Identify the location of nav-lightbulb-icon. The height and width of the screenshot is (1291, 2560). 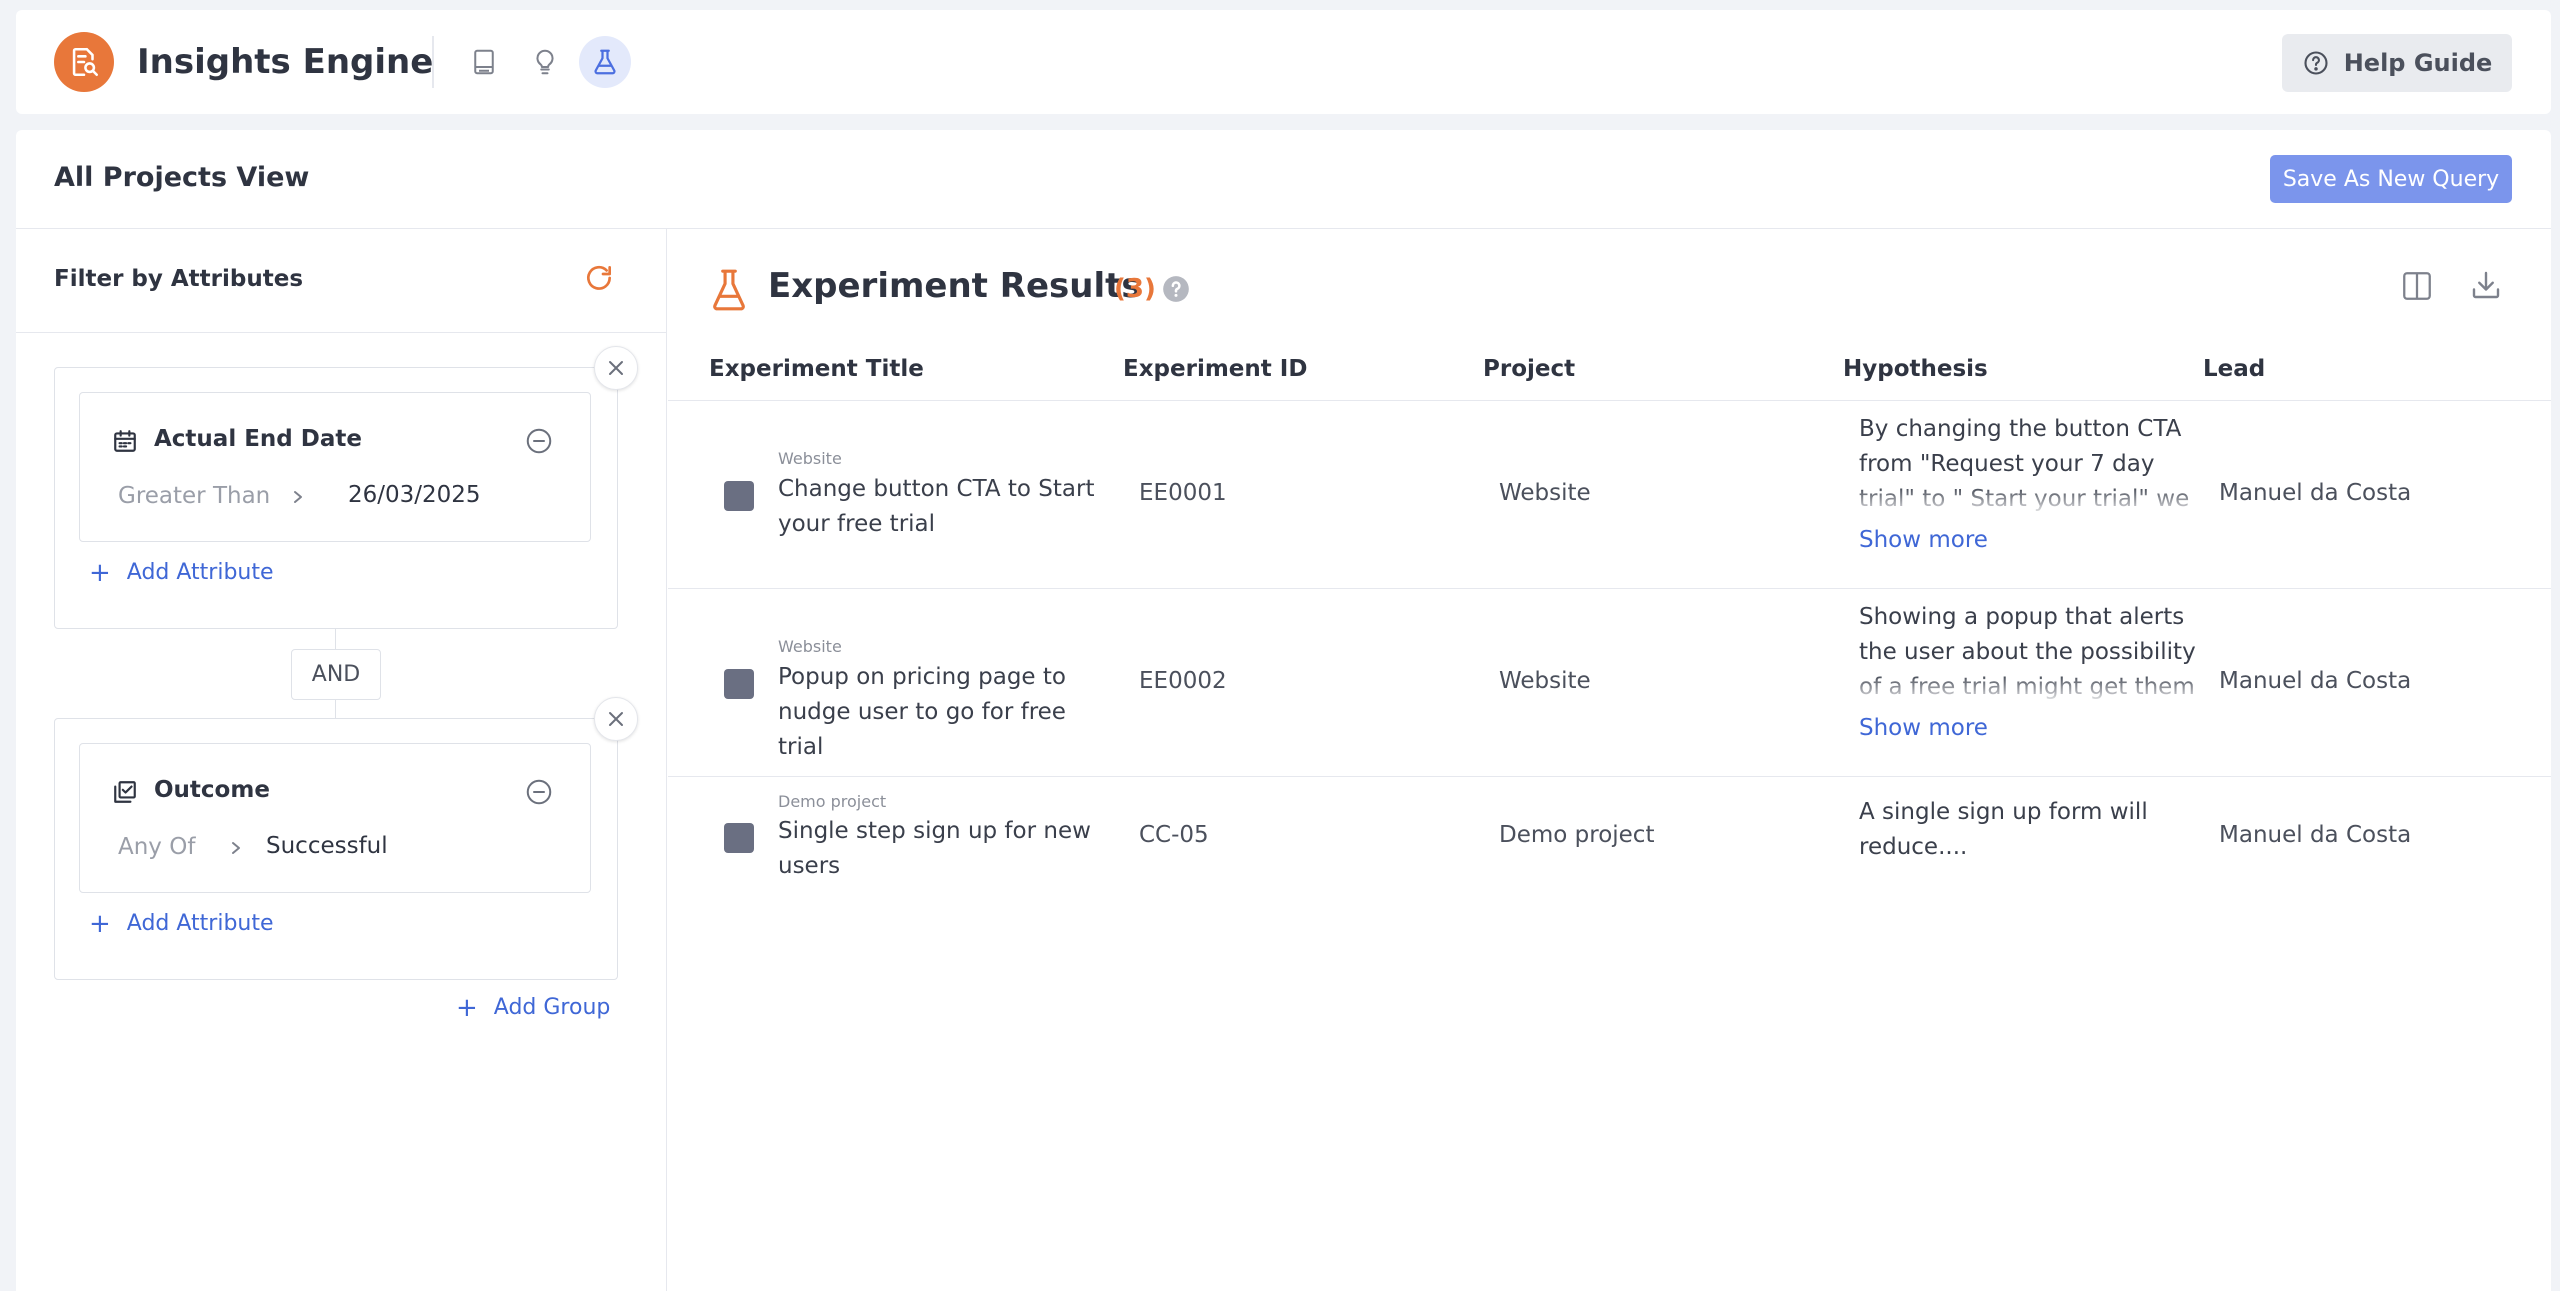
(545, 62).